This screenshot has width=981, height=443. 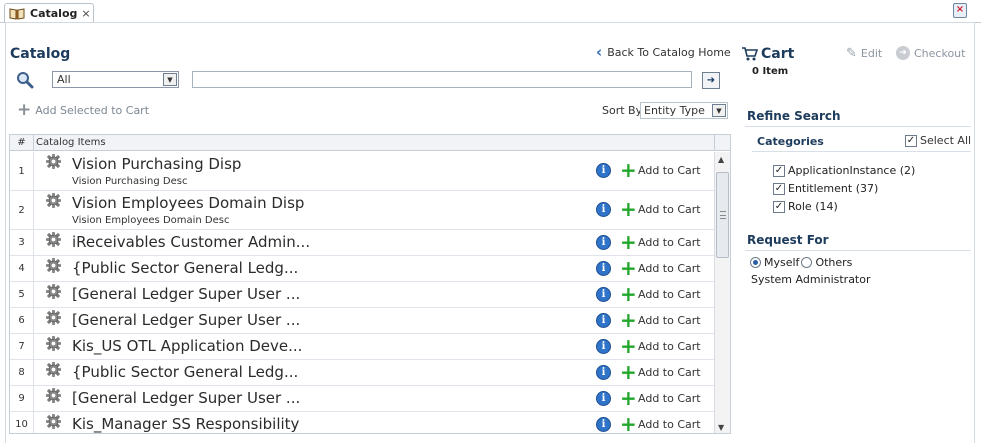 I want to click on scroll-up-icon: ▲, so click(x=721, y=159).